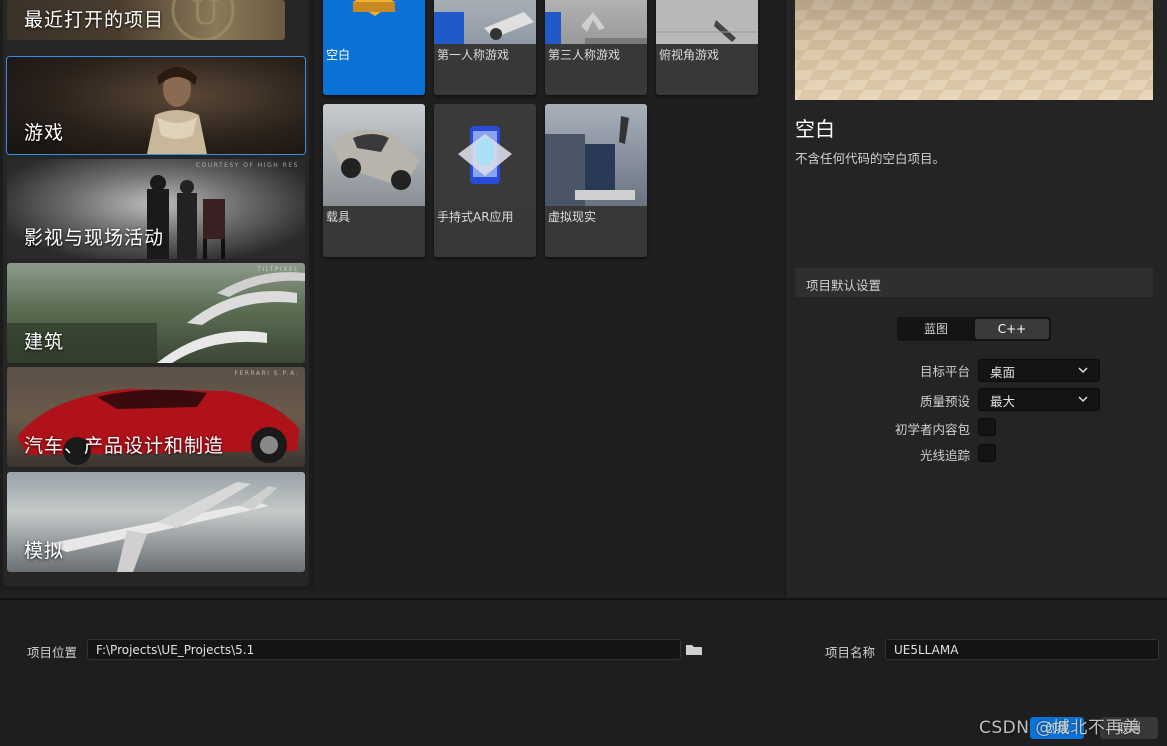 The width and height of the screenshot is (1167, 746). What do you see at coordinates (278, 269) in the screenshot?
I see `image-credit: TILTPIXEL` at bounding box center [278, 269].